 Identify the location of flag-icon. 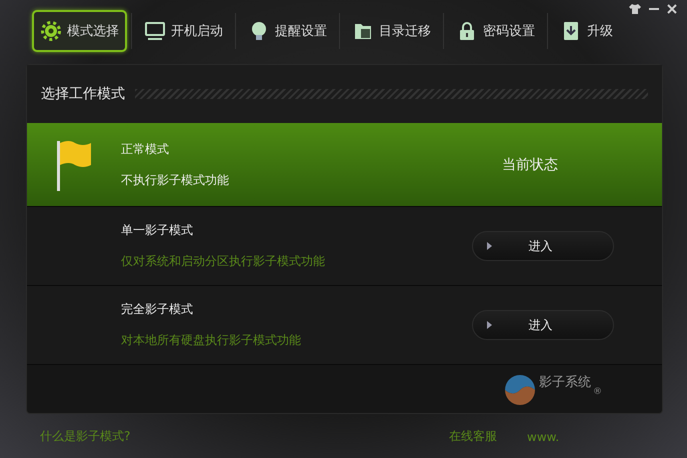
(74, 164).